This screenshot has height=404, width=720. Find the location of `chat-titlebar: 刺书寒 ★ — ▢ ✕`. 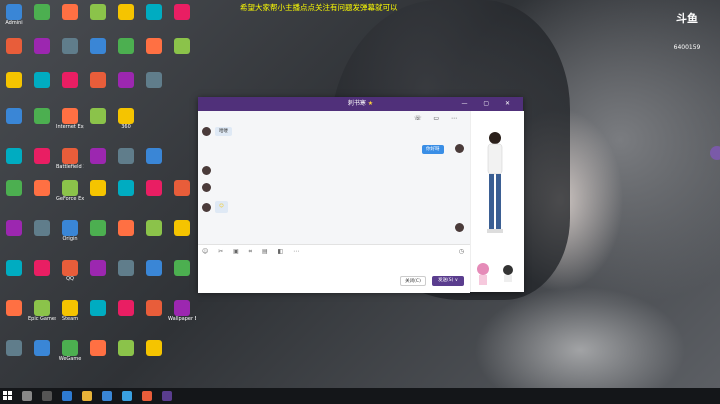

chat-titlebar: 刺书寒 ★ — ▢ ✕ is located at coordinates (360, 104).